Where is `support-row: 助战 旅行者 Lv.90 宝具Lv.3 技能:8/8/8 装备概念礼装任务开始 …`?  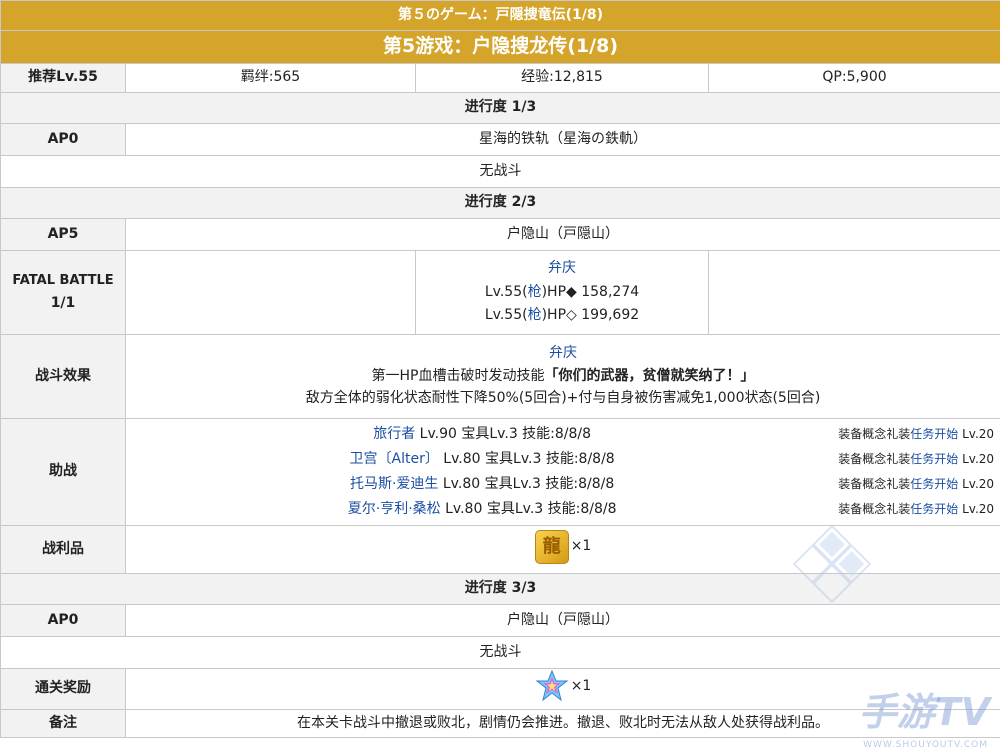 support-row: 助战 旅行者 Lv.90 宝具Lv.3 技能:8/8/8 装备概念礼装任务开始 … is located at coordinates (500, 472).